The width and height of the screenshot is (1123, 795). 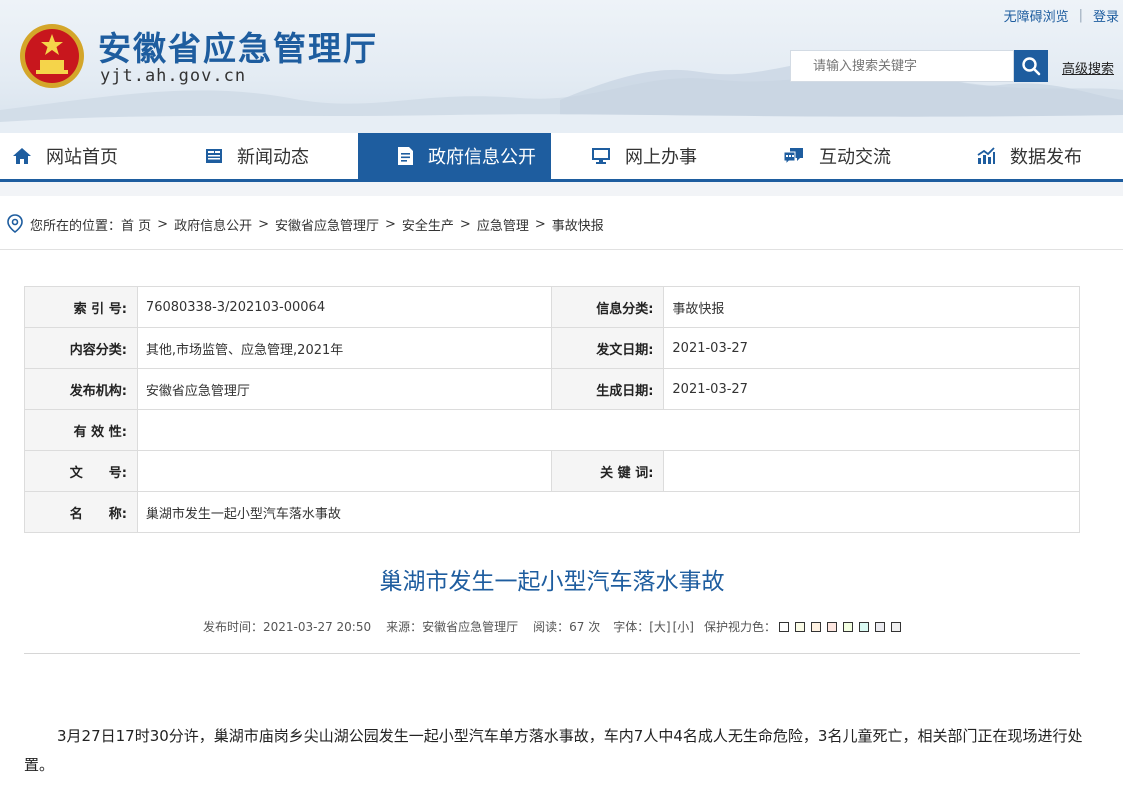 I want to click on table-row: 名 称: 巢湖市发生一起小型汽车落水事故, so click(x=552, y=512).